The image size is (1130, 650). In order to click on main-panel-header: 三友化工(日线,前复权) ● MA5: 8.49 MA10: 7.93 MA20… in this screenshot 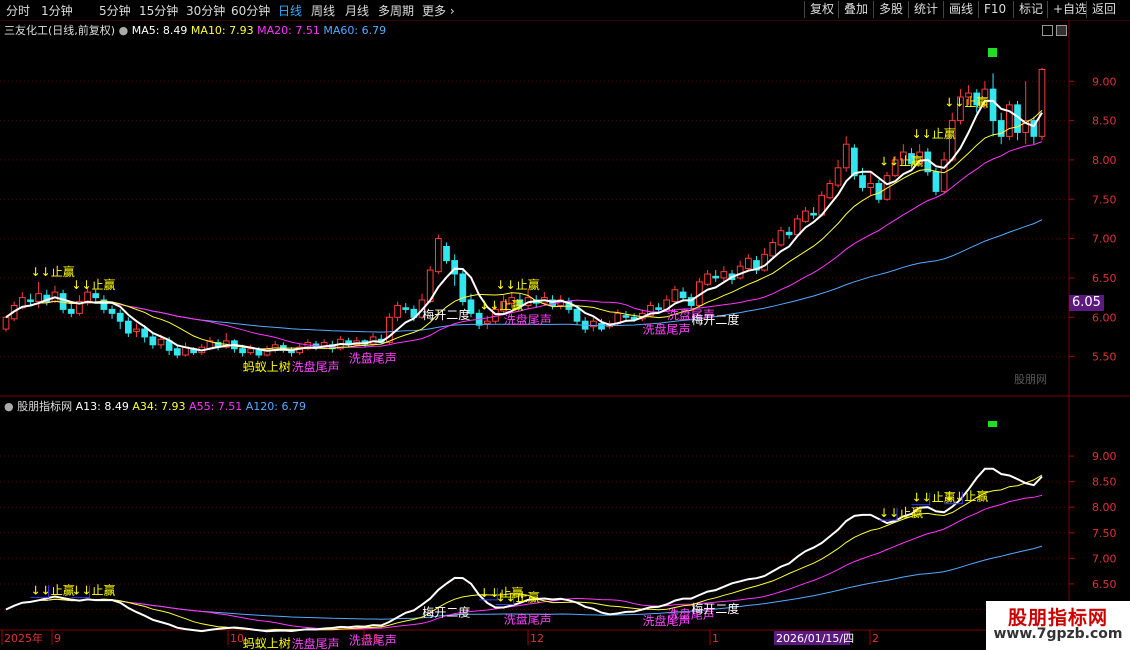, I will do `click(195, 30)`.